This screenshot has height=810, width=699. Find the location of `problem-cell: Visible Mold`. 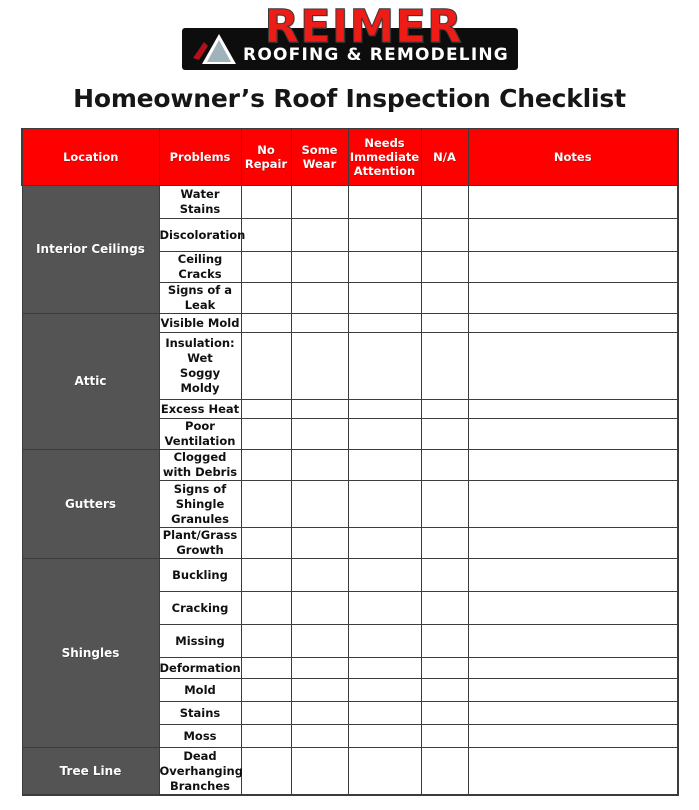

problem-cell: Visible Mold is located at coordinates (200, 323).